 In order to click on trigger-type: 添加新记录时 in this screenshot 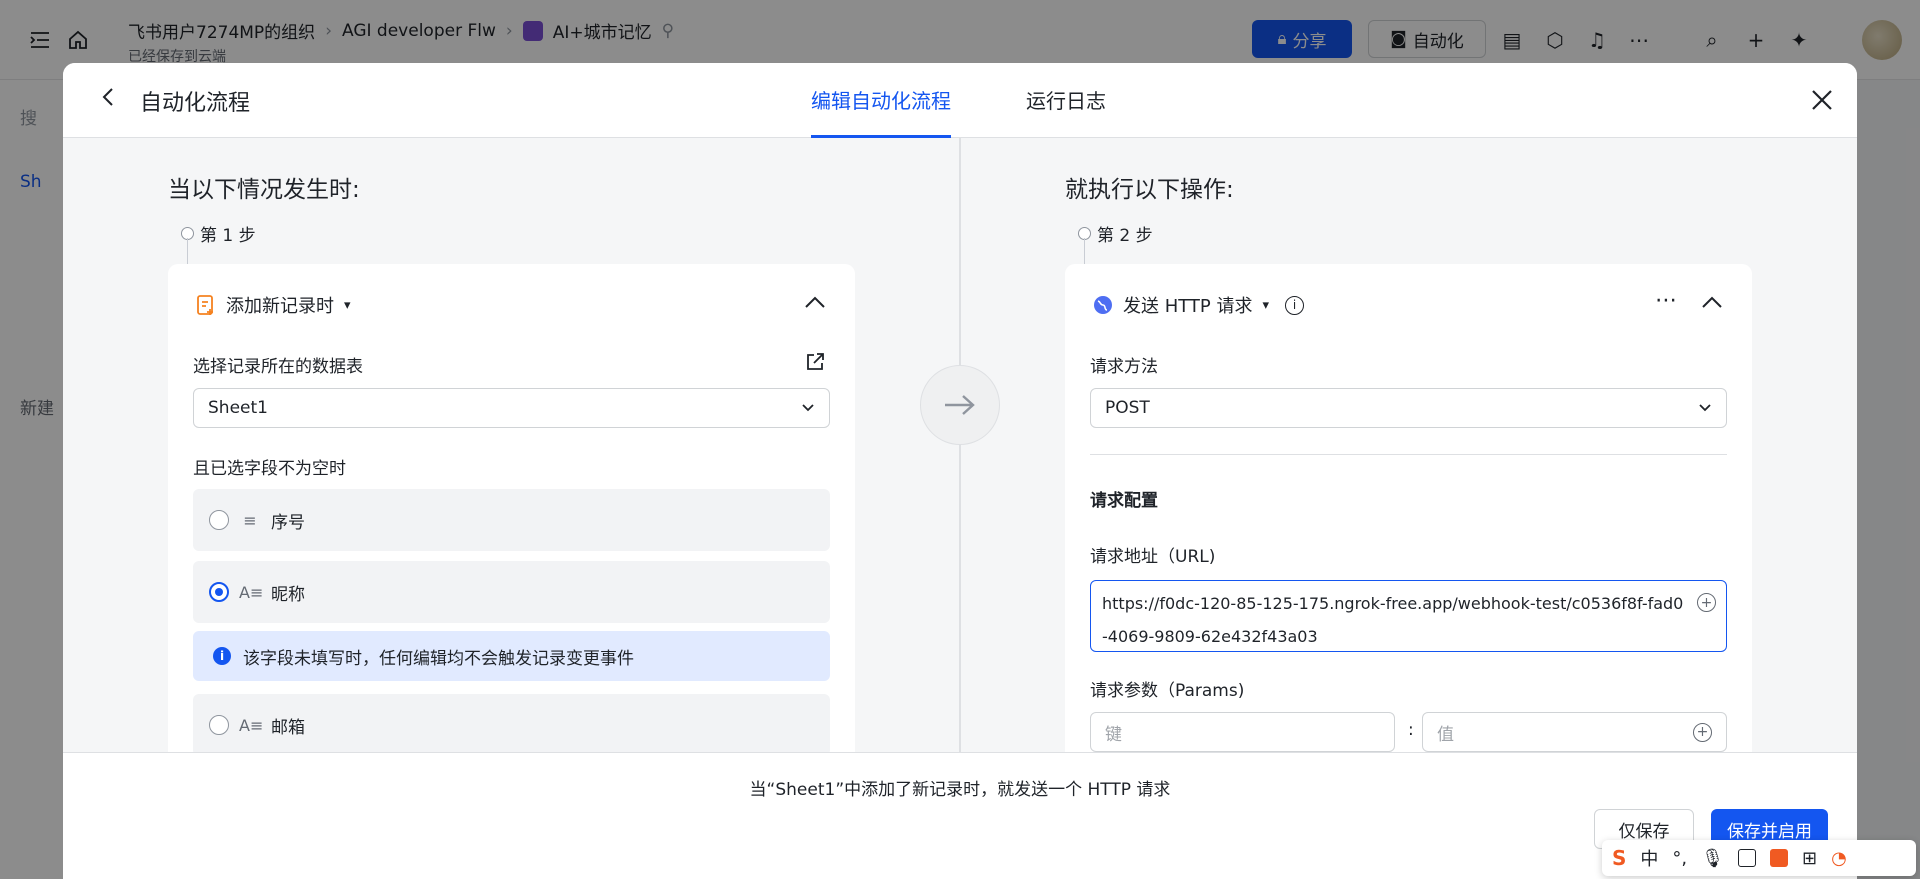, I will do `click(280, 306)`.